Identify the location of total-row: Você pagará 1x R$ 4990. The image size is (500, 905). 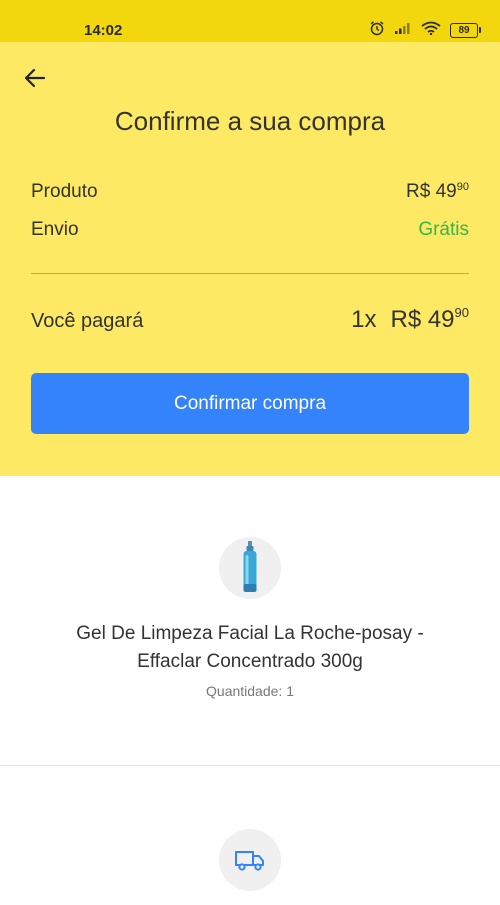
(250, 319).